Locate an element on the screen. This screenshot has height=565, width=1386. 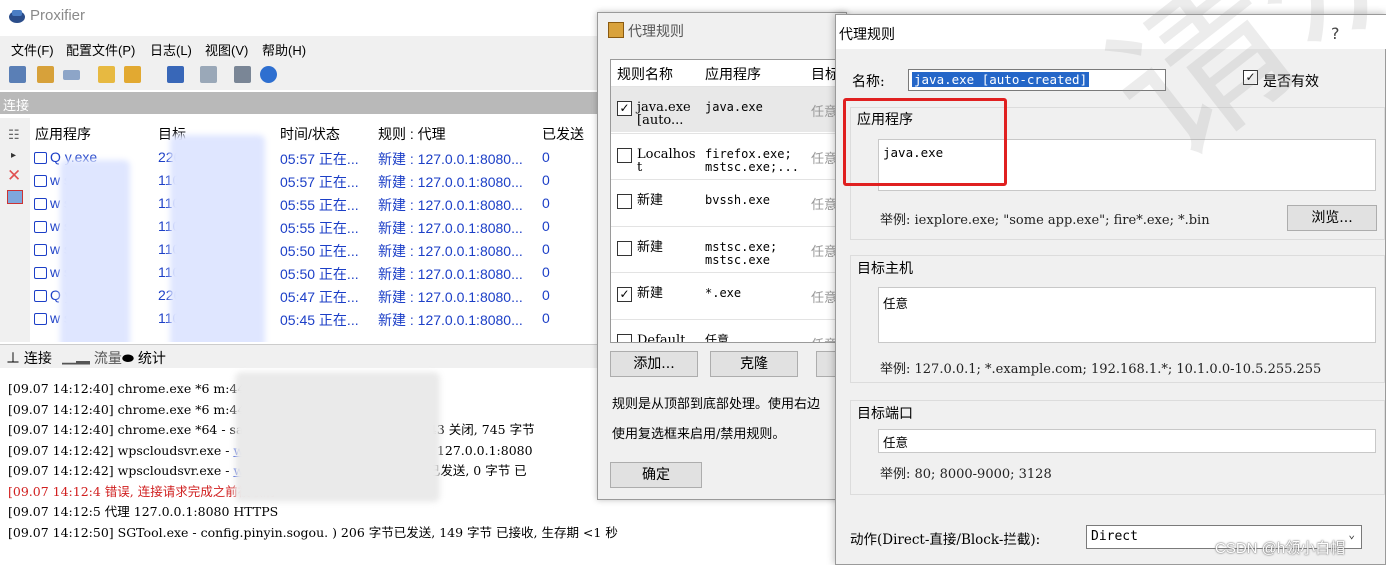
proxifier-logo-icon is located at coordinates (17, 16).